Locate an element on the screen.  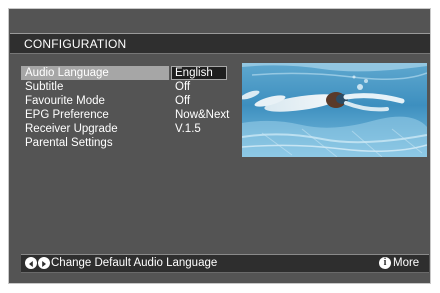
menu-item-parental-settings: Parental Settings is located at coordinates (124, 143).